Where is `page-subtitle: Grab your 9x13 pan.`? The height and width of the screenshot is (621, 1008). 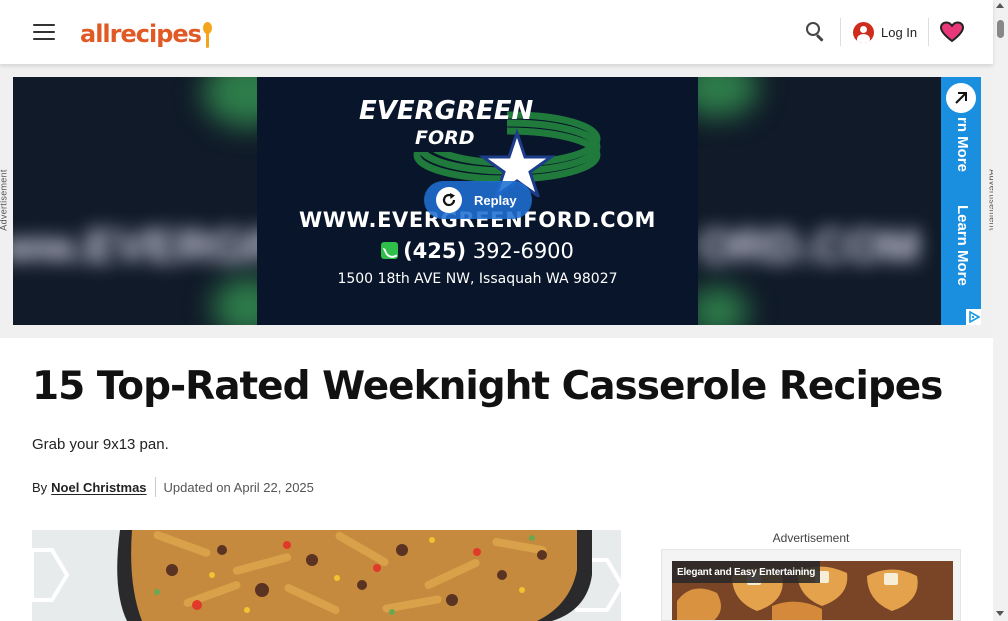 page-subtitle: Grab your 9x13 pan. is located at coordinates (100, 444).